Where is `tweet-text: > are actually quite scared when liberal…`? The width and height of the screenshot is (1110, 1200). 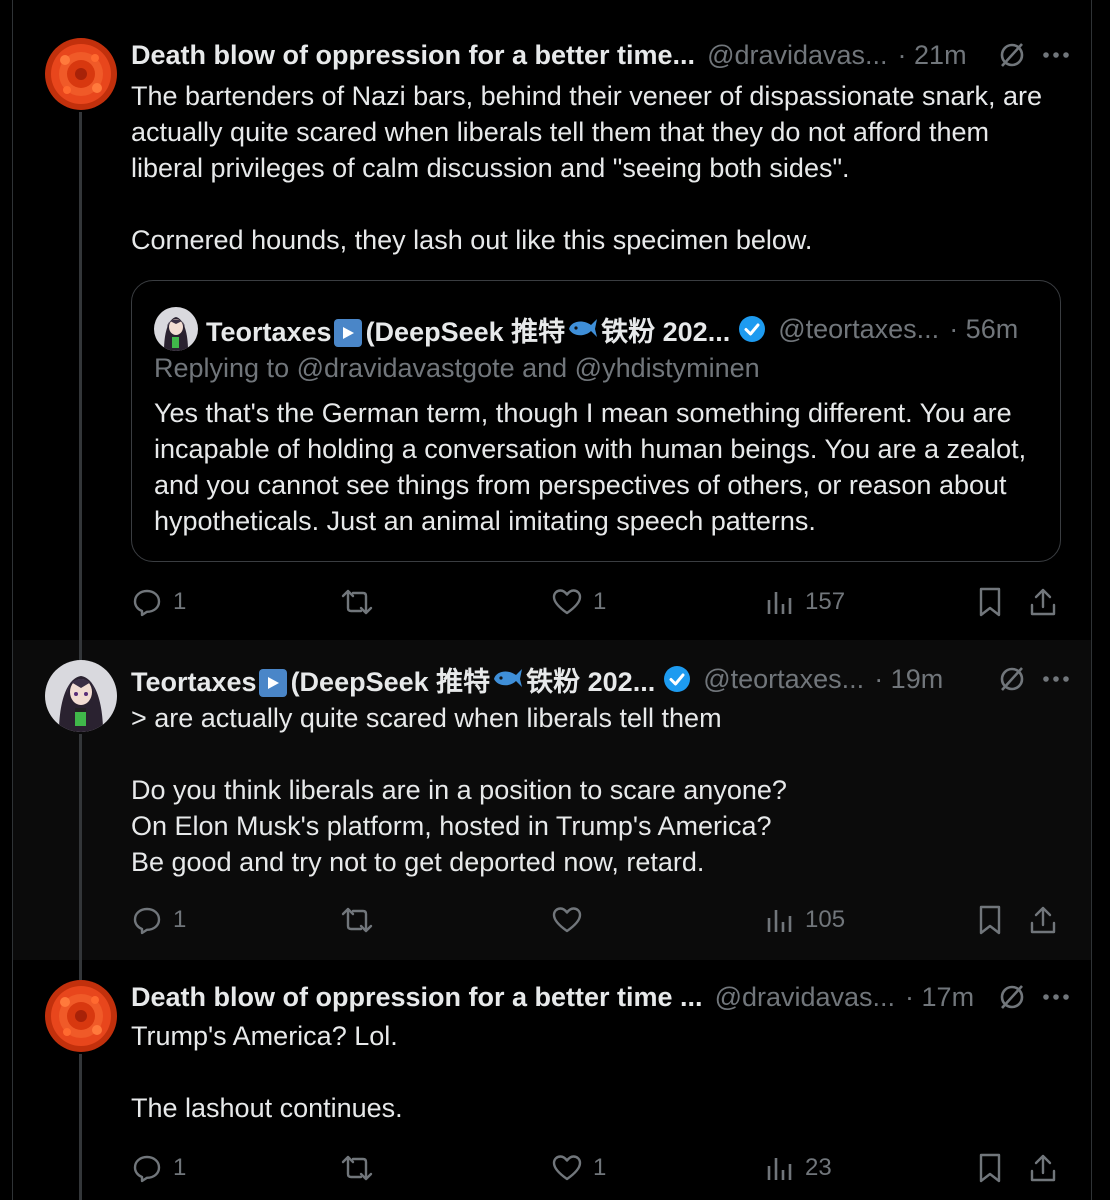
tweet-text: > are actually quite scared when liberal… is located at coordinates (459, 790).